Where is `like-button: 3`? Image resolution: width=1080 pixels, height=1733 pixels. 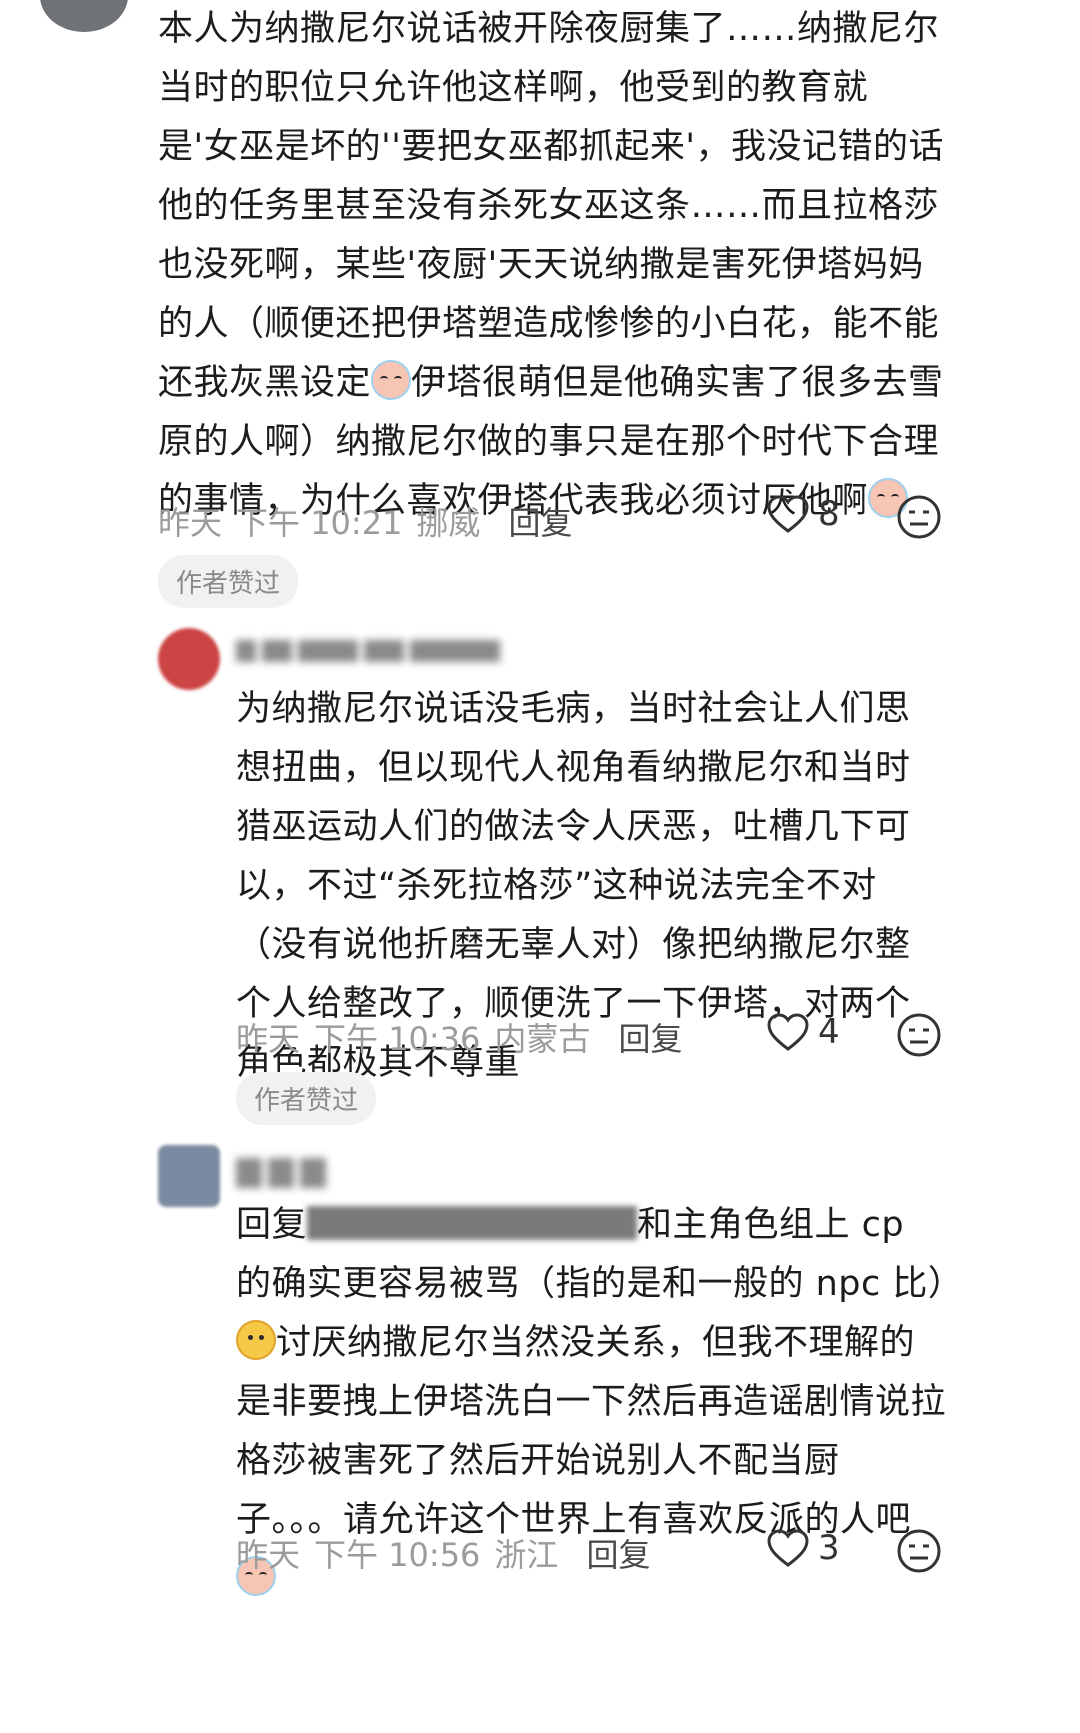 like-button: 3 is located at coordinates (803, 1548).